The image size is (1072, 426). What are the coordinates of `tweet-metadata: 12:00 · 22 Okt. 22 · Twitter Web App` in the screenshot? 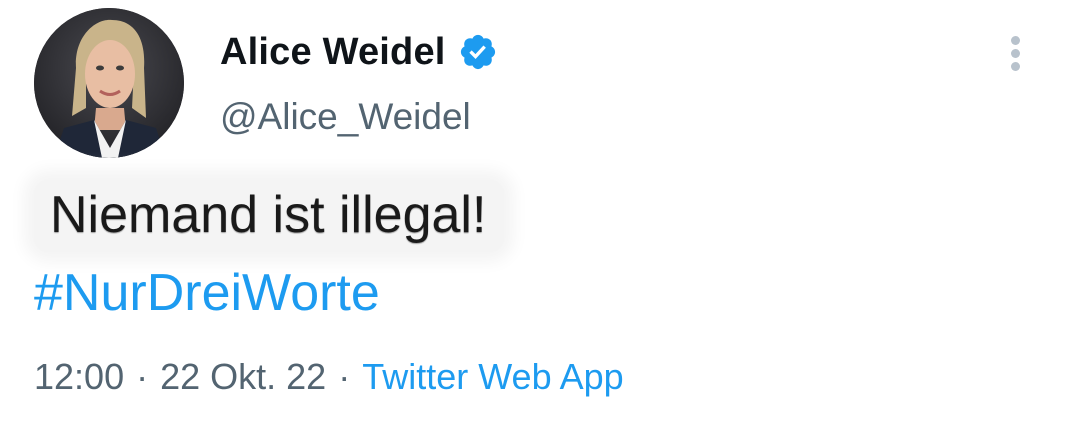 It's located at (329, 377).